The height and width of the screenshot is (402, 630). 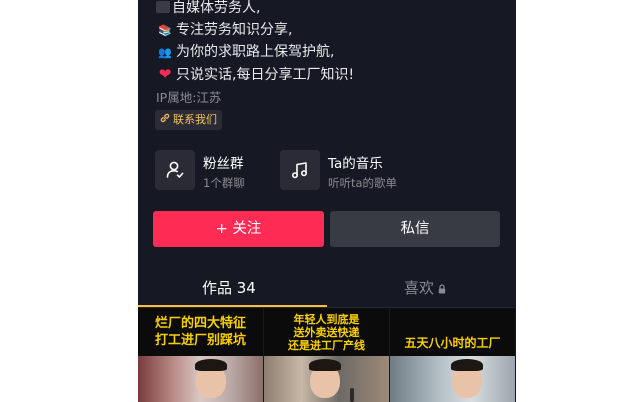 What do you see at coordinates (352, 395) in the screenshot?
I see `microphone` at bounding box center [352, 395].